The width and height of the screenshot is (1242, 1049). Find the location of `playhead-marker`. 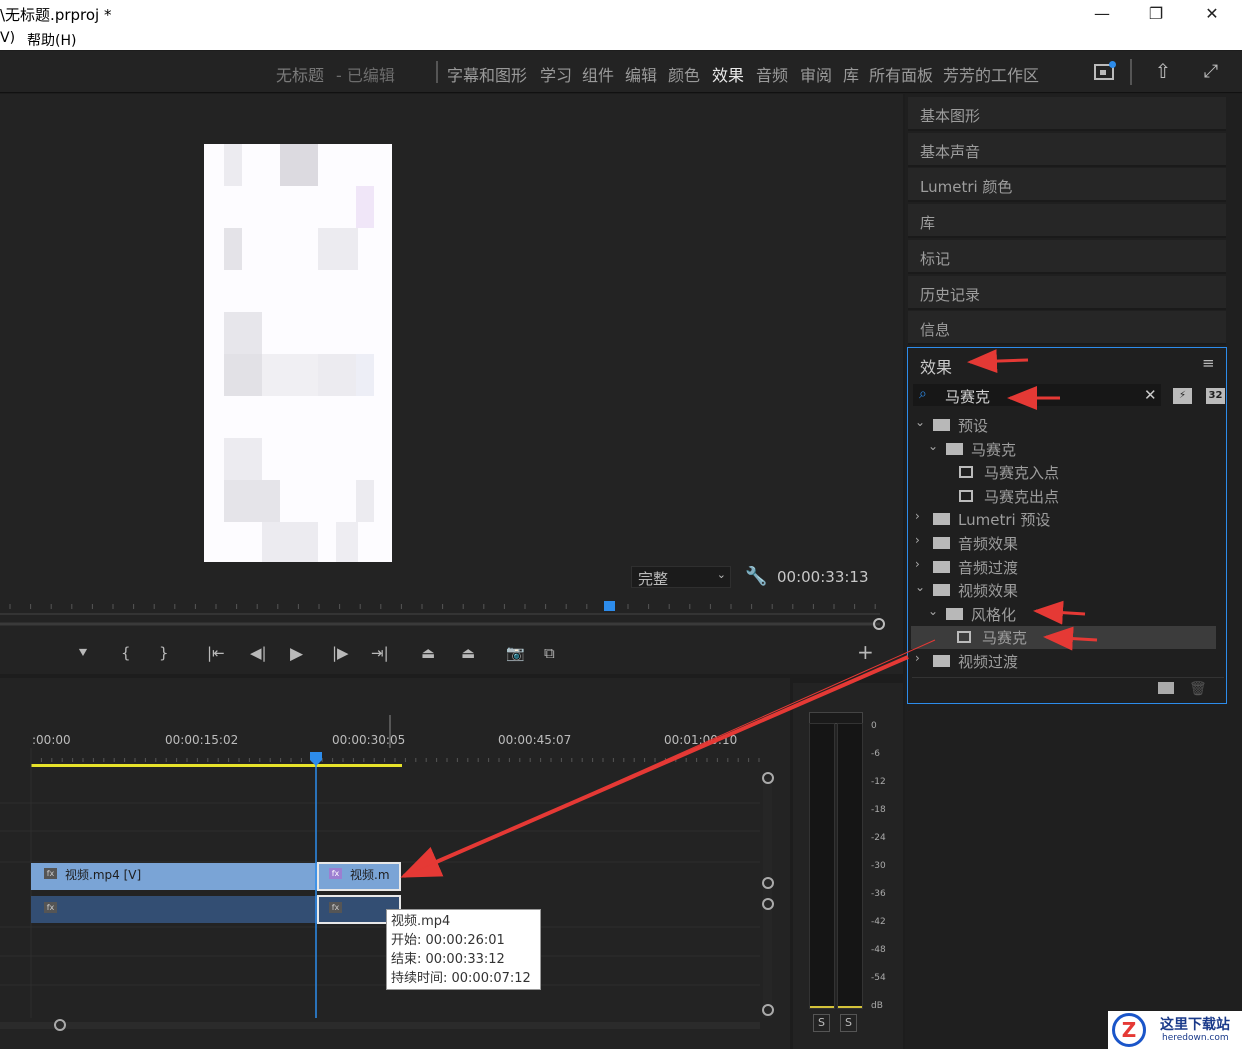

playhead-marker is located at coordinates (609, 606).